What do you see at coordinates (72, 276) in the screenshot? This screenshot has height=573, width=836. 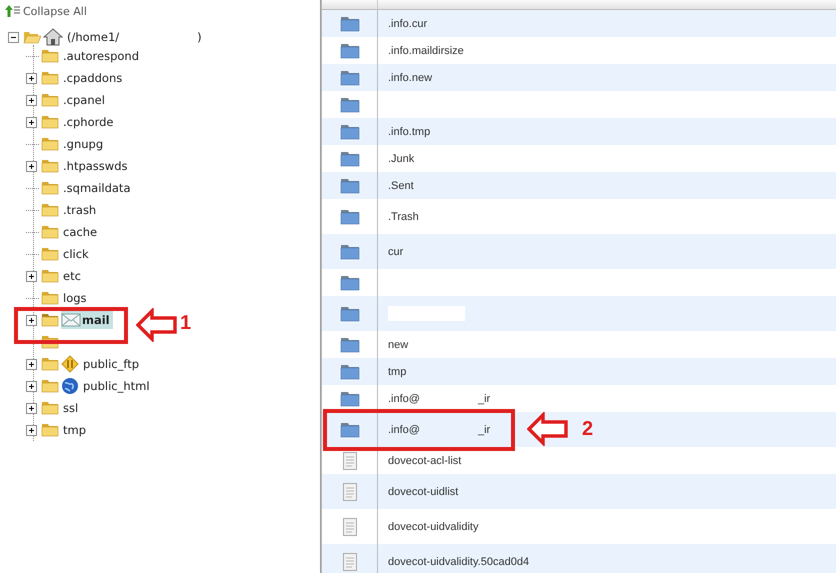 I see `tree-item: etc` at bounding box center [72, 276].